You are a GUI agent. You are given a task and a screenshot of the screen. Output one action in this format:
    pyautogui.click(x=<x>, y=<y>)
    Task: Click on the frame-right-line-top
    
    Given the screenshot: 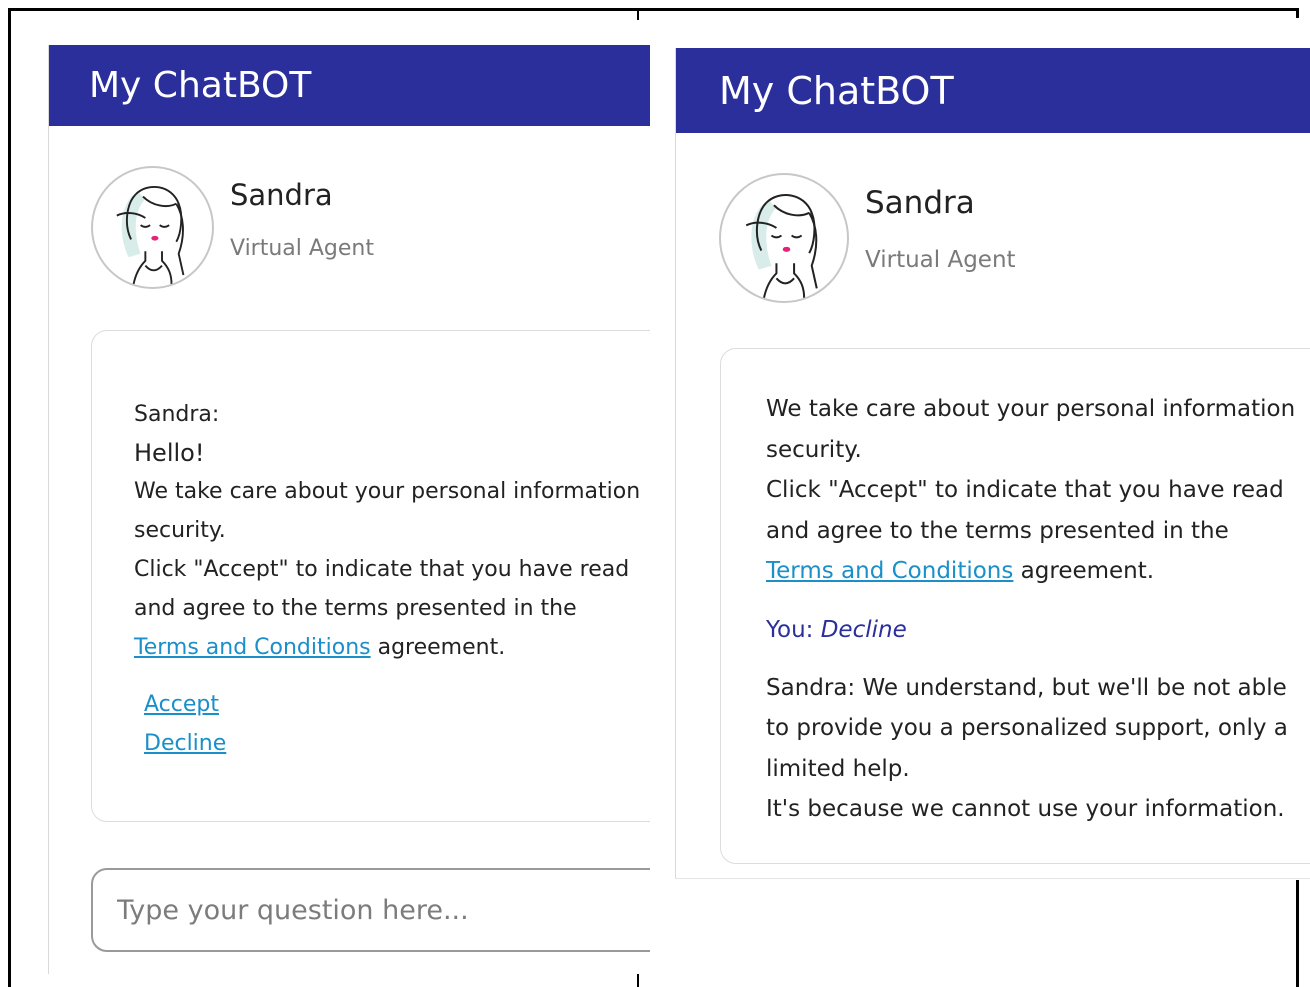 What is the action you would take?
    pyautogui.click(x=1297, y=13)
    